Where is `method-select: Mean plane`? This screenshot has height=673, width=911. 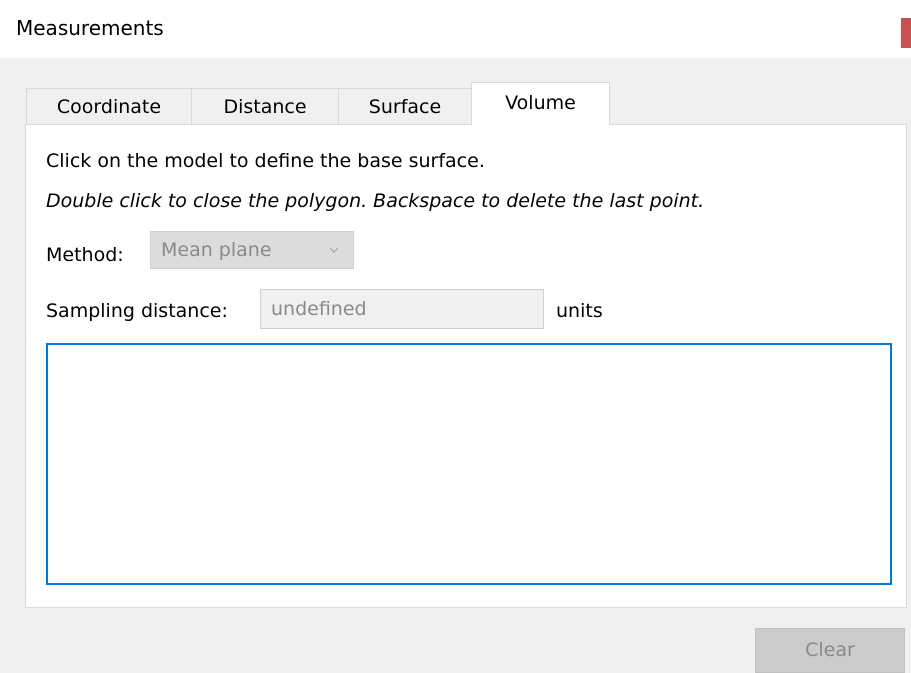 method-select: Mean plane is located at coordinates (252, 250).